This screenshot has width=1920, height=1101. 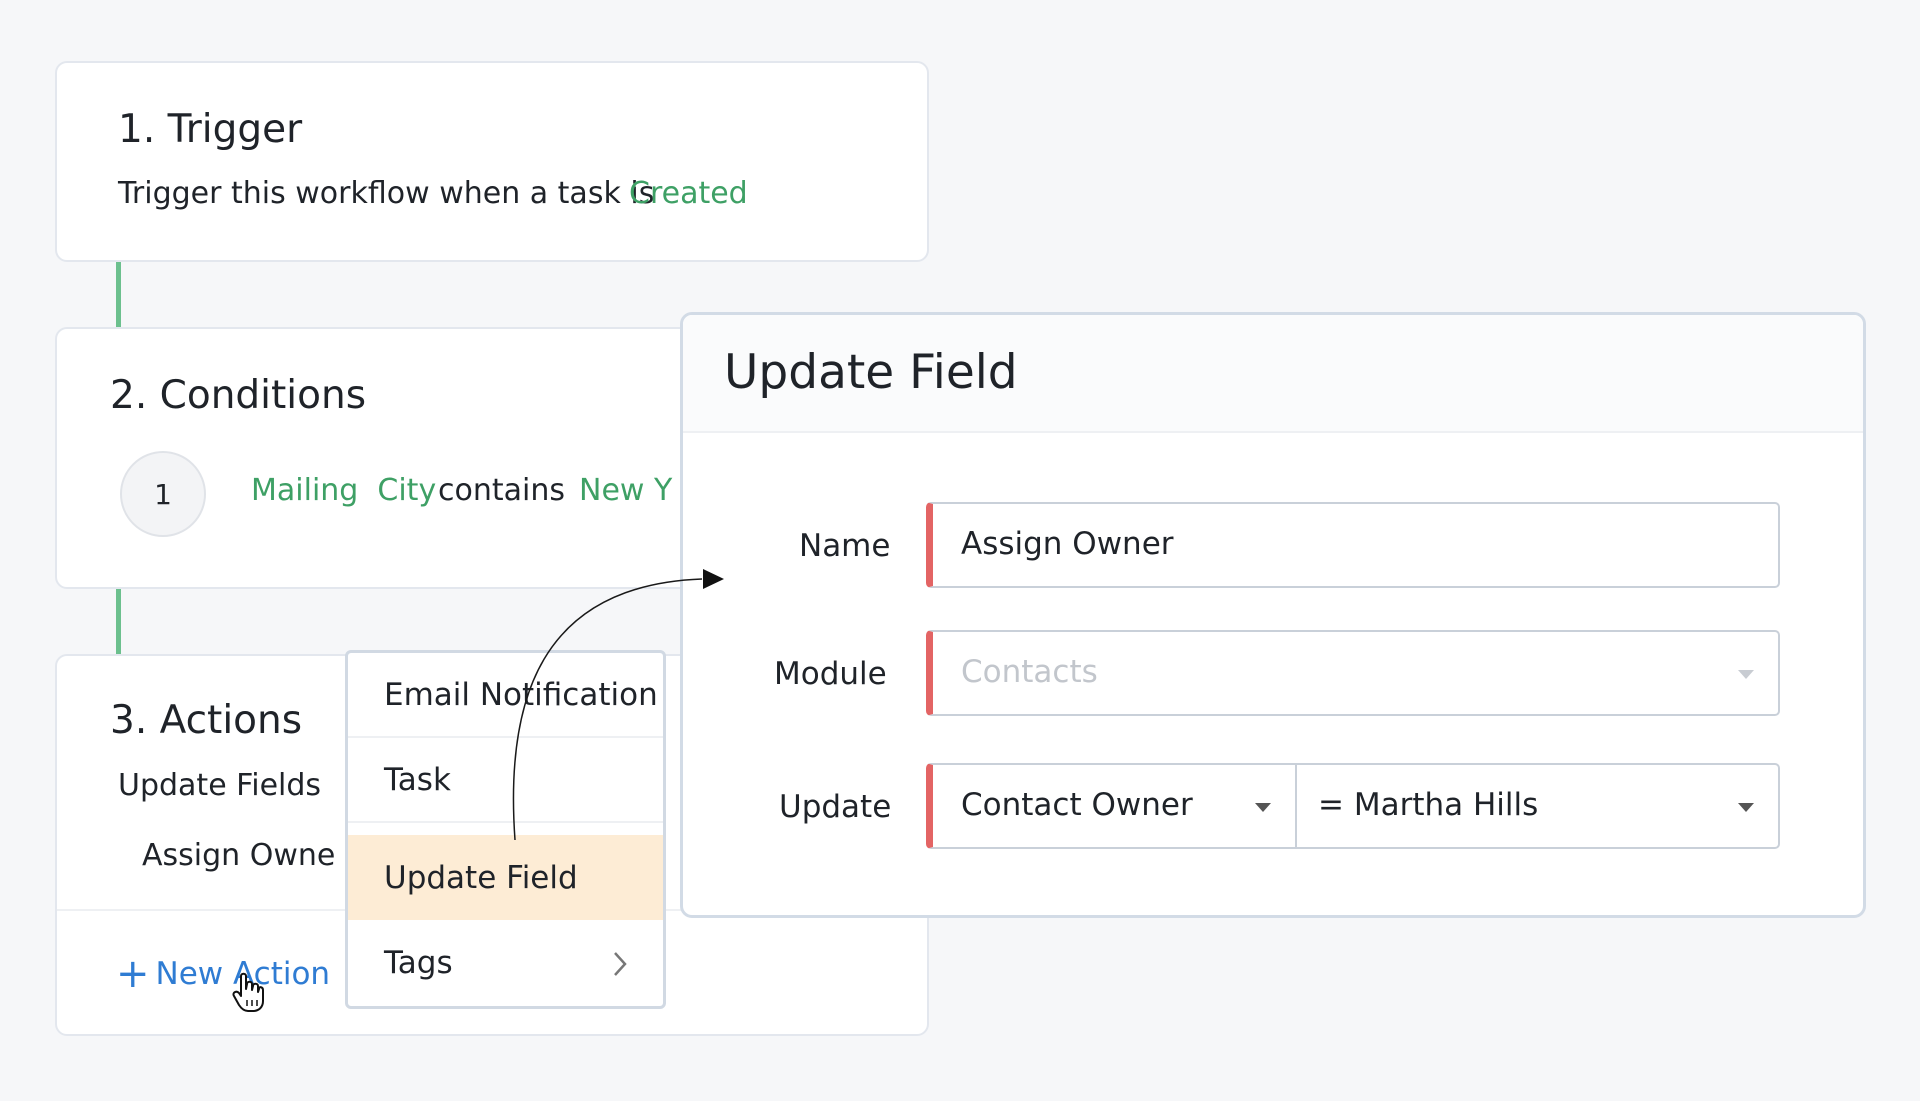 What do you see at coordinates (505, 877) in the screenshot?
I see `menu-item-update-field: Update Field` at bounding box center [505, 877].